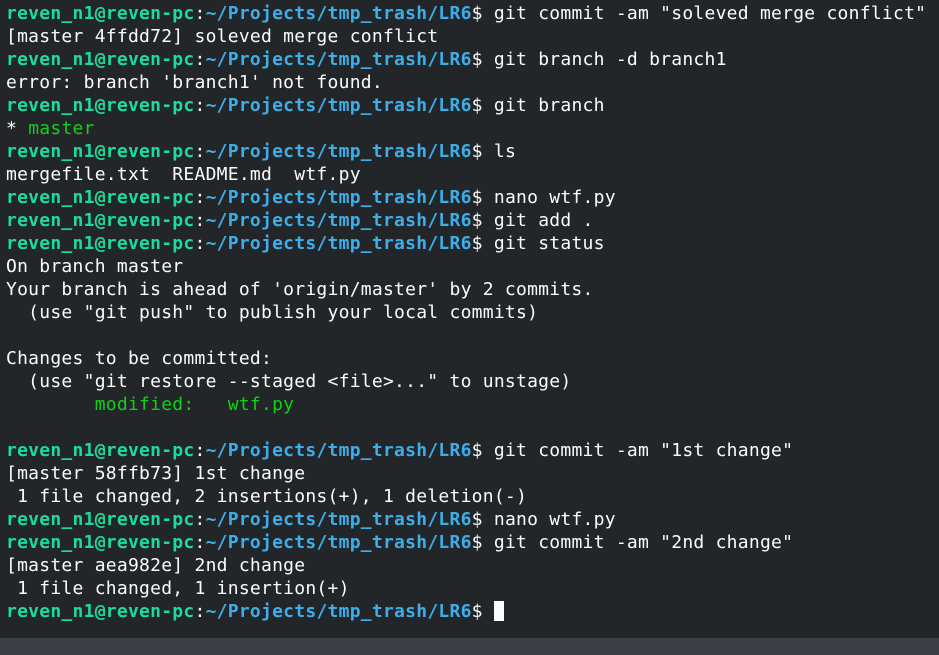  Describe the element at coordinates (183, 174) in the screenshot. I see `output-line: mergefile.txt README.md wtf.py` at that location.